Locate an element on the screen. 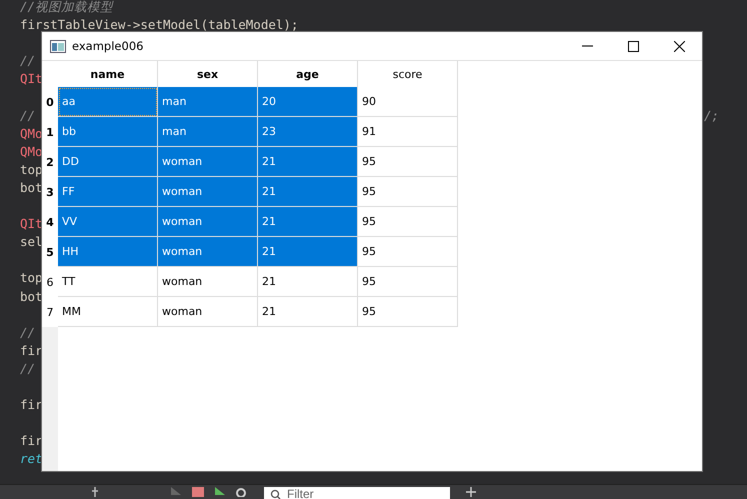 Image resolution: width=747 pixels, height=499 pixels. row-header: 1 is located at coordinates (50, 132).